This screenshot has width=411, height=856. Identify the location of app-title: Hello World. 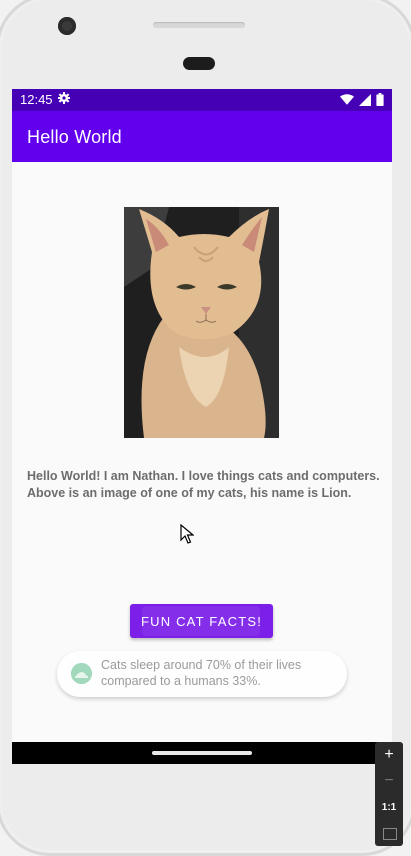
(74, 137).